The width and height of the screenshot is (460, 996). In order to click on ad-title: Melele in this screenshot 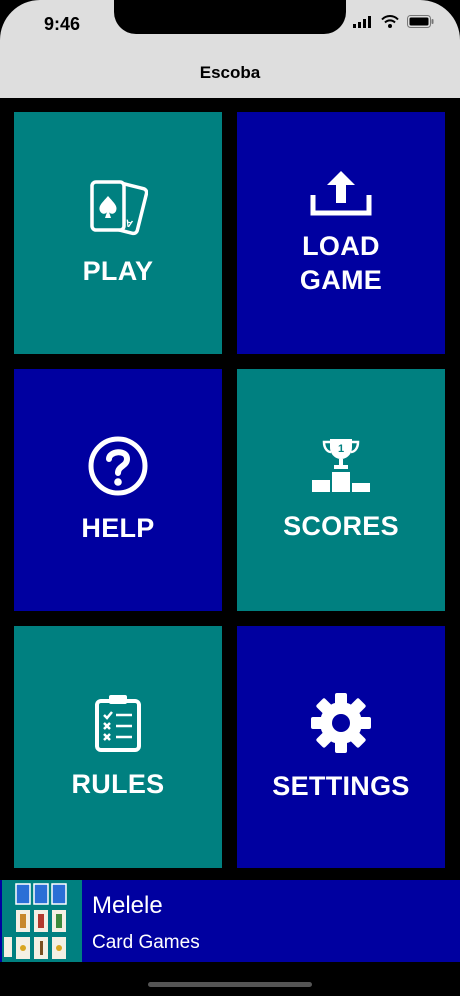, I will do `click(127, 905)`.